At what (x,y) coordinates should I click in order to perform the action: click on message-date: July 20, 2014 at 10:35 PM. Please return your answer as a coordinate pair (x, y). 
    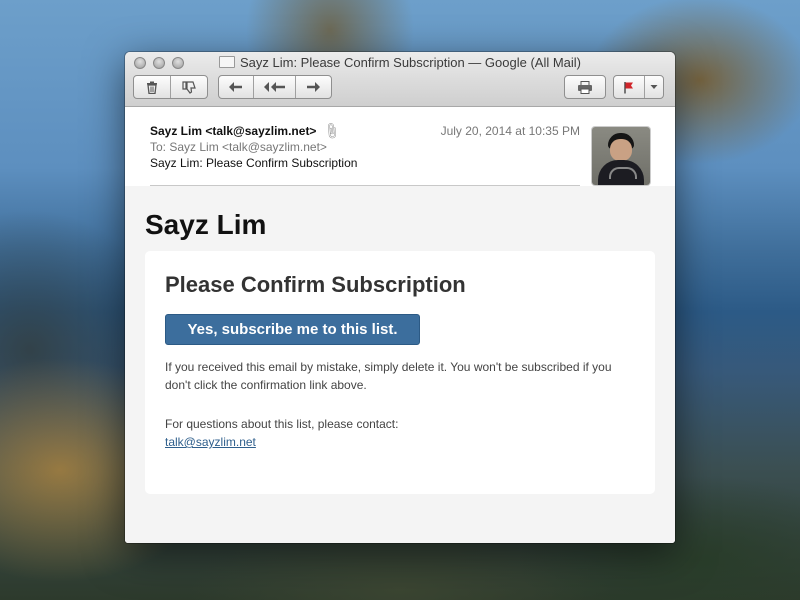
    Looking at the image, I should click on (510, 131).